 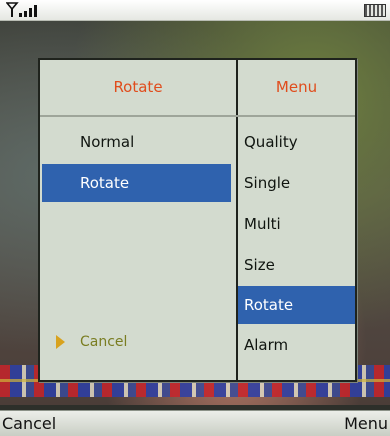 I want to click on menu-item-single: Single, so click(x=296, y=183).